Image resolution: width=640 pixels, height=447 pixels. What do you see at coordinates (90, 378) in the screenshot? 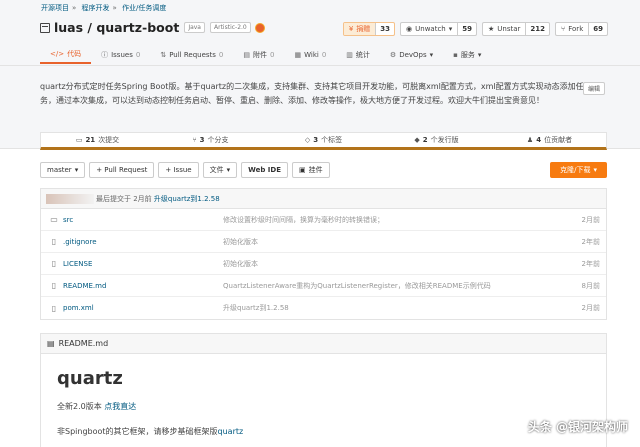
I see `readme-title: quartz` at bounding box center [90, 378].